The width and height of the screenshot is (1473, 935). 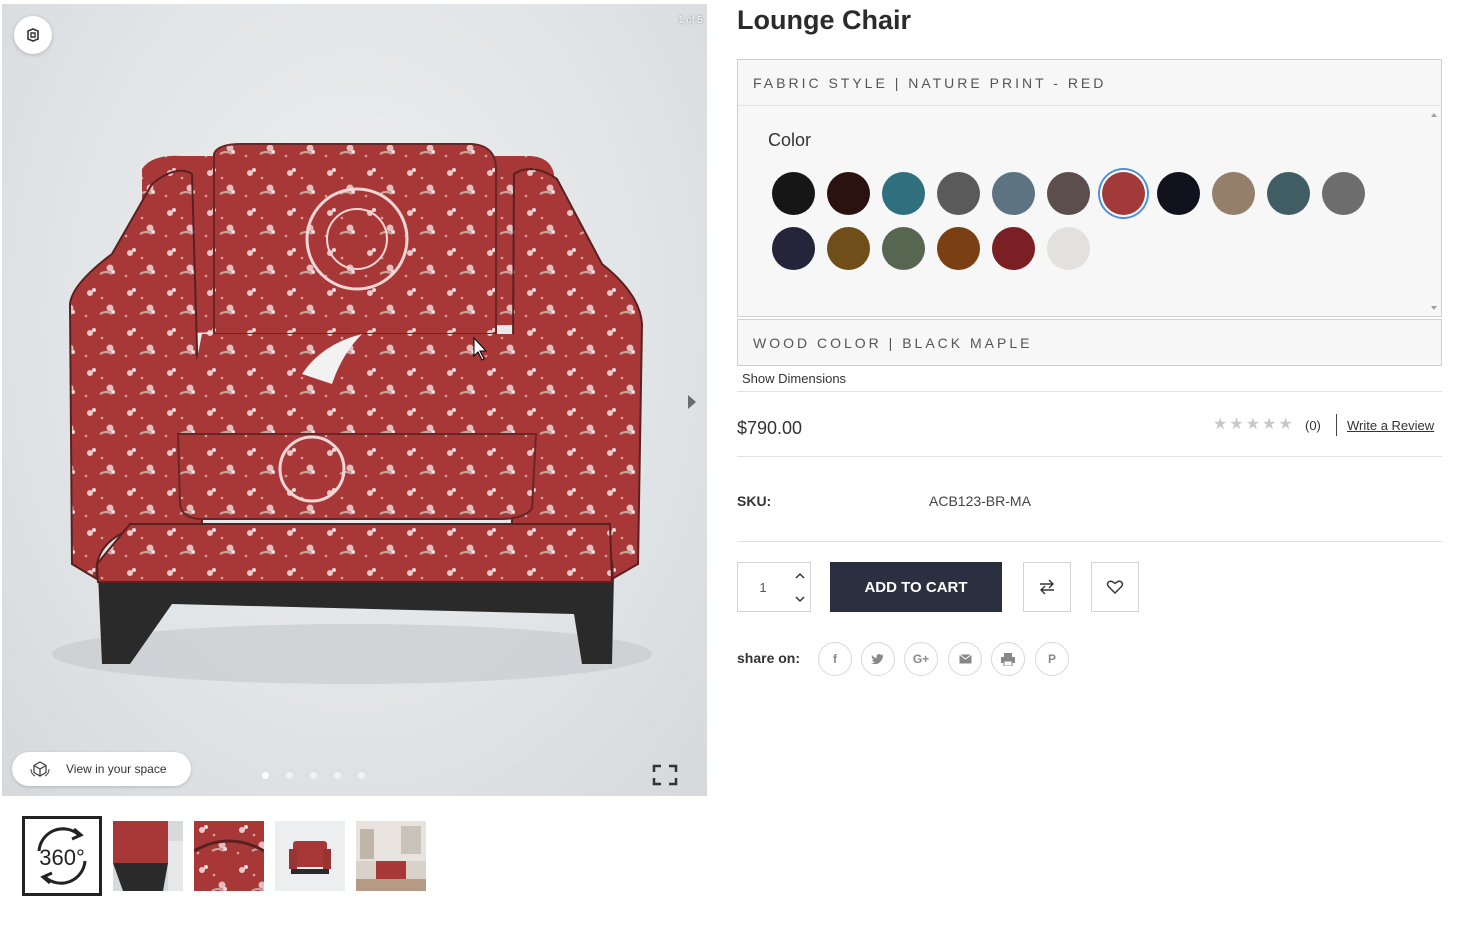 What do you see at coordinates (1013, 248) in the screenshot?
I see `color-swatch-red-plaid` at bounding box center [1013, 248].